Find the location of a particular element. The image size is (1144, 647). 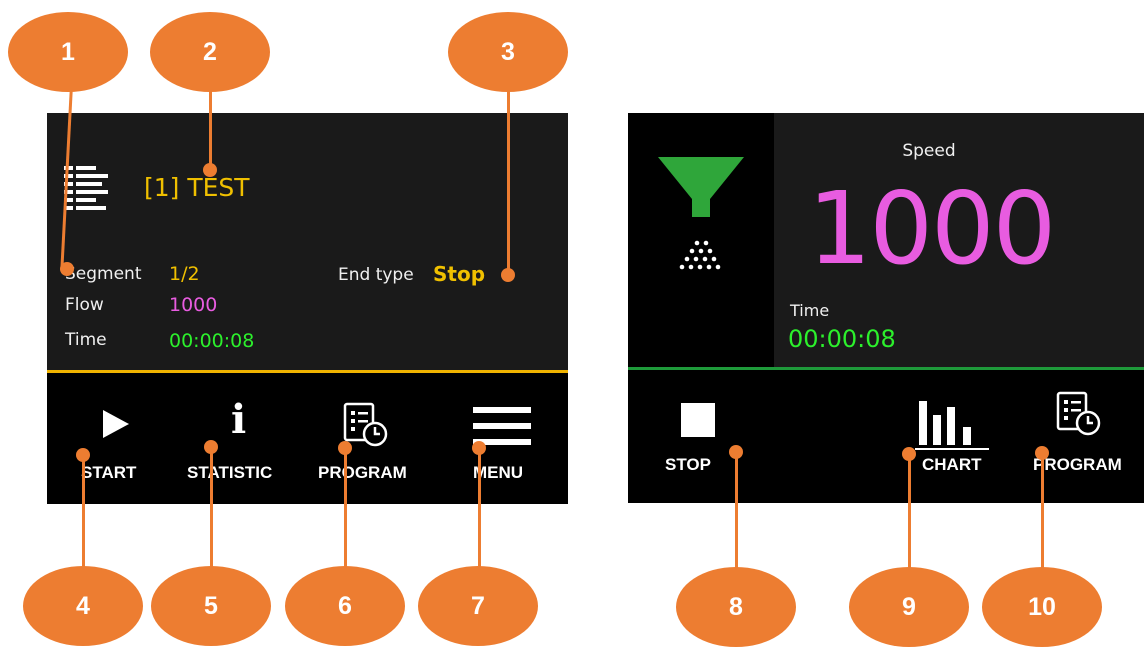

speed-display: Speed 1000 Time 00:00:08 is located at coordinates (959, 240).